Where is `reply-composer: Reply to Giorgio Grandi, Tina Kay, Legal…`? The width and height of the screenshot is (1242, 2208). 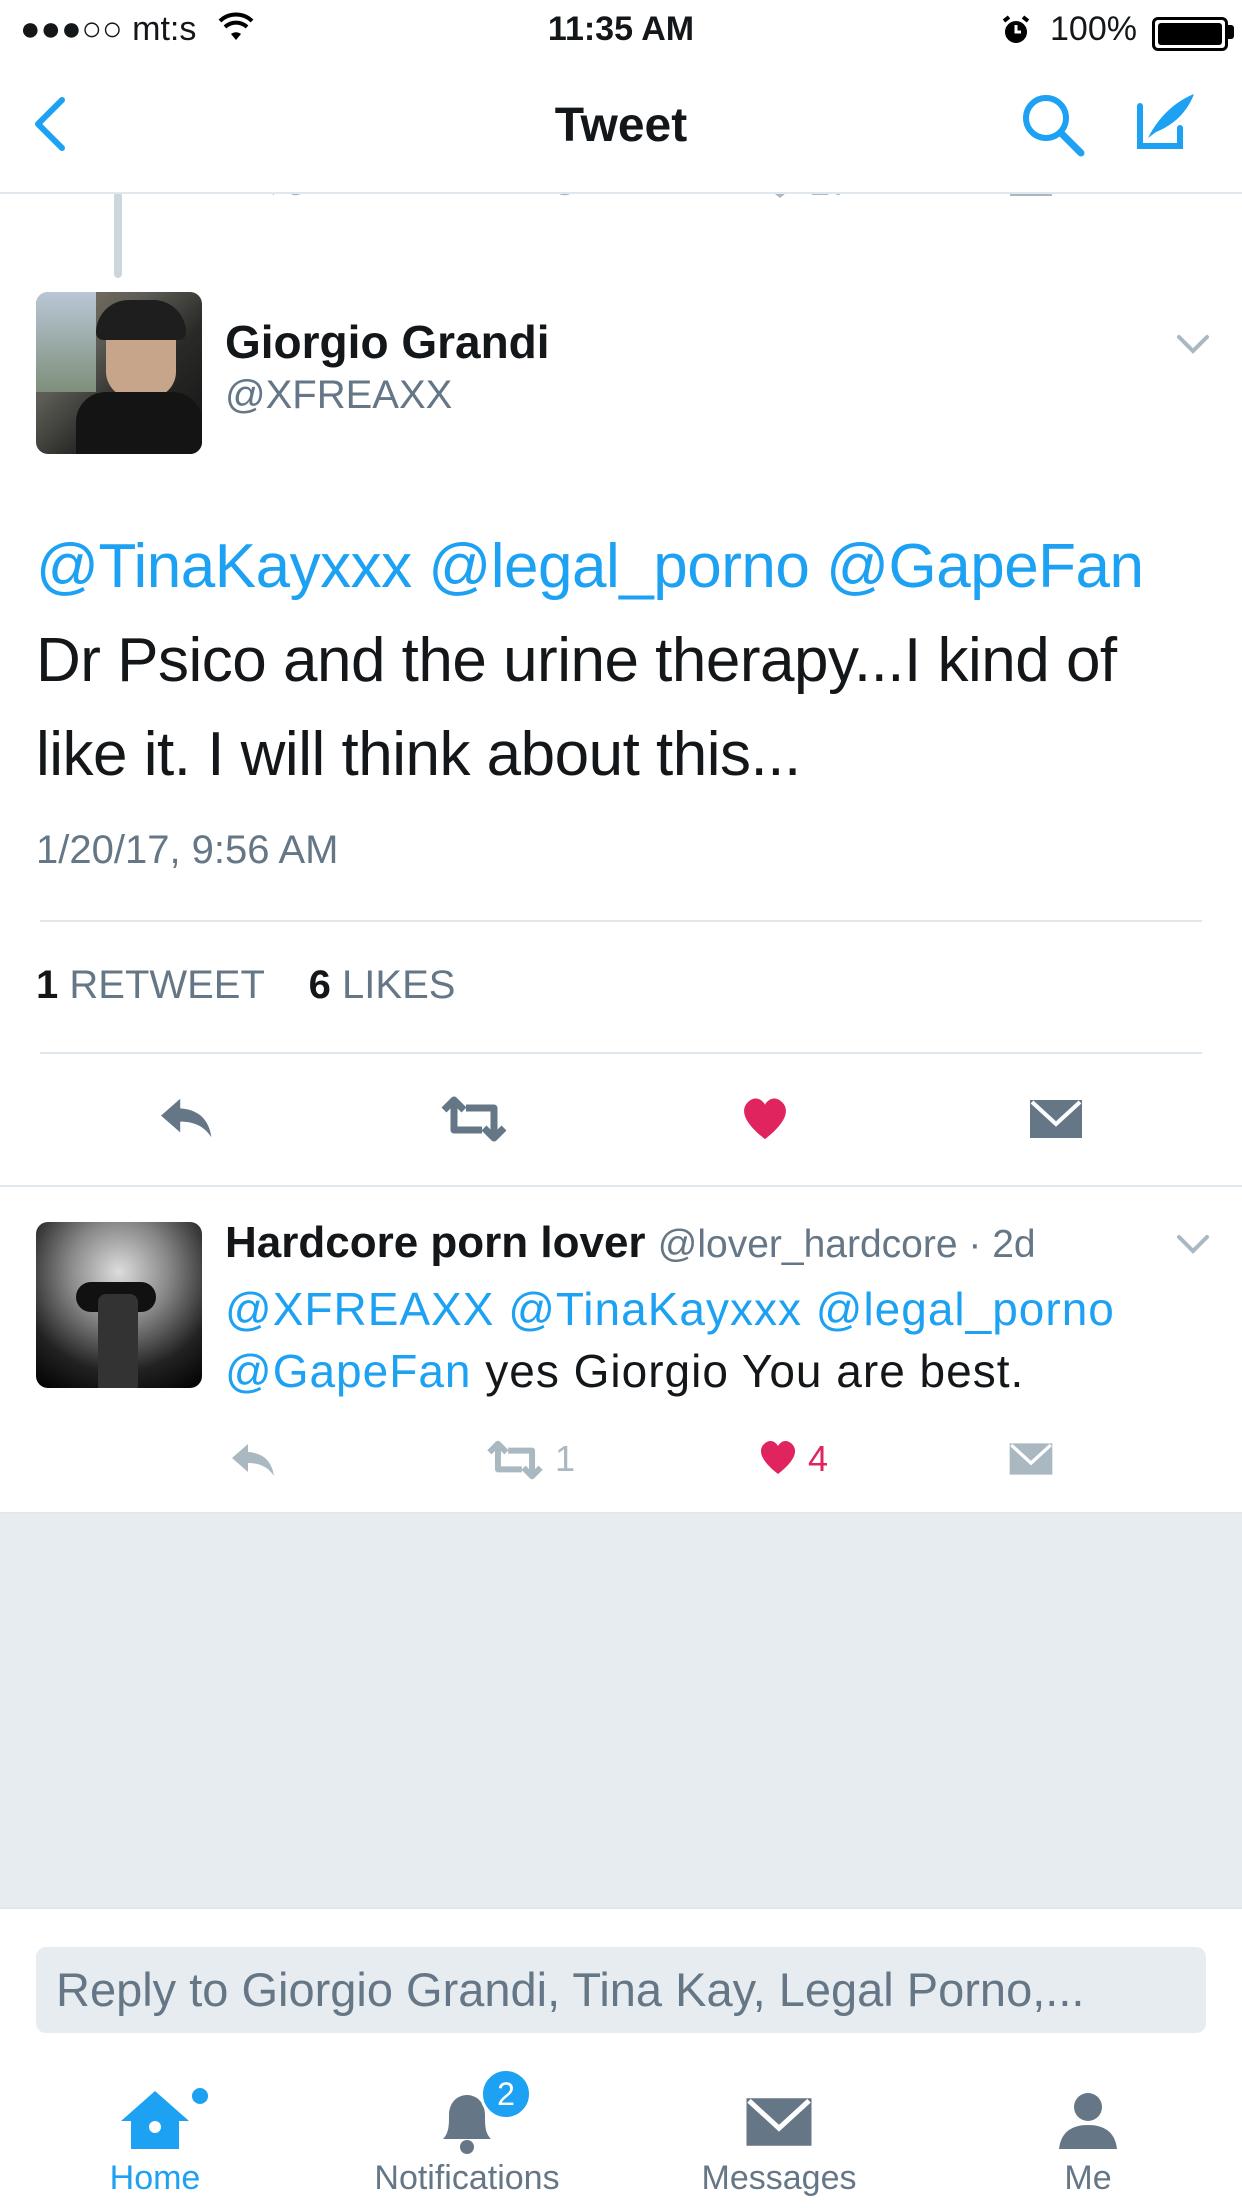 reply-composer: Reply to Giorgio Grandi, Tina Kay, Legal… is located at coordinates (621, 1978).